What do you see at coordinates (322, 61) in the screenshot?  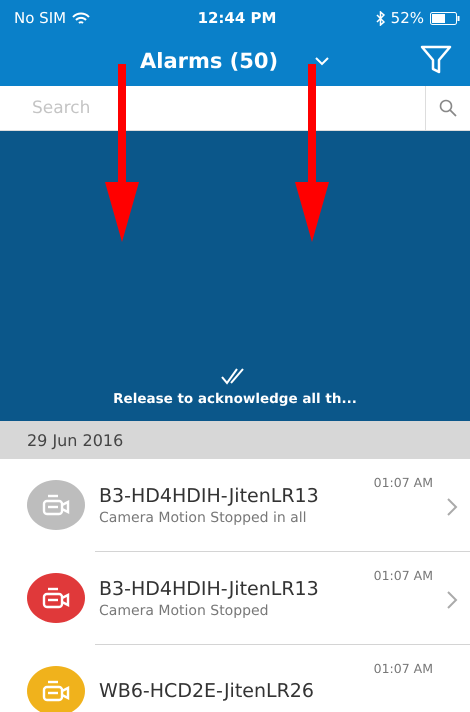 I see `chevron-down-icon` at bounding box center [322, 61].